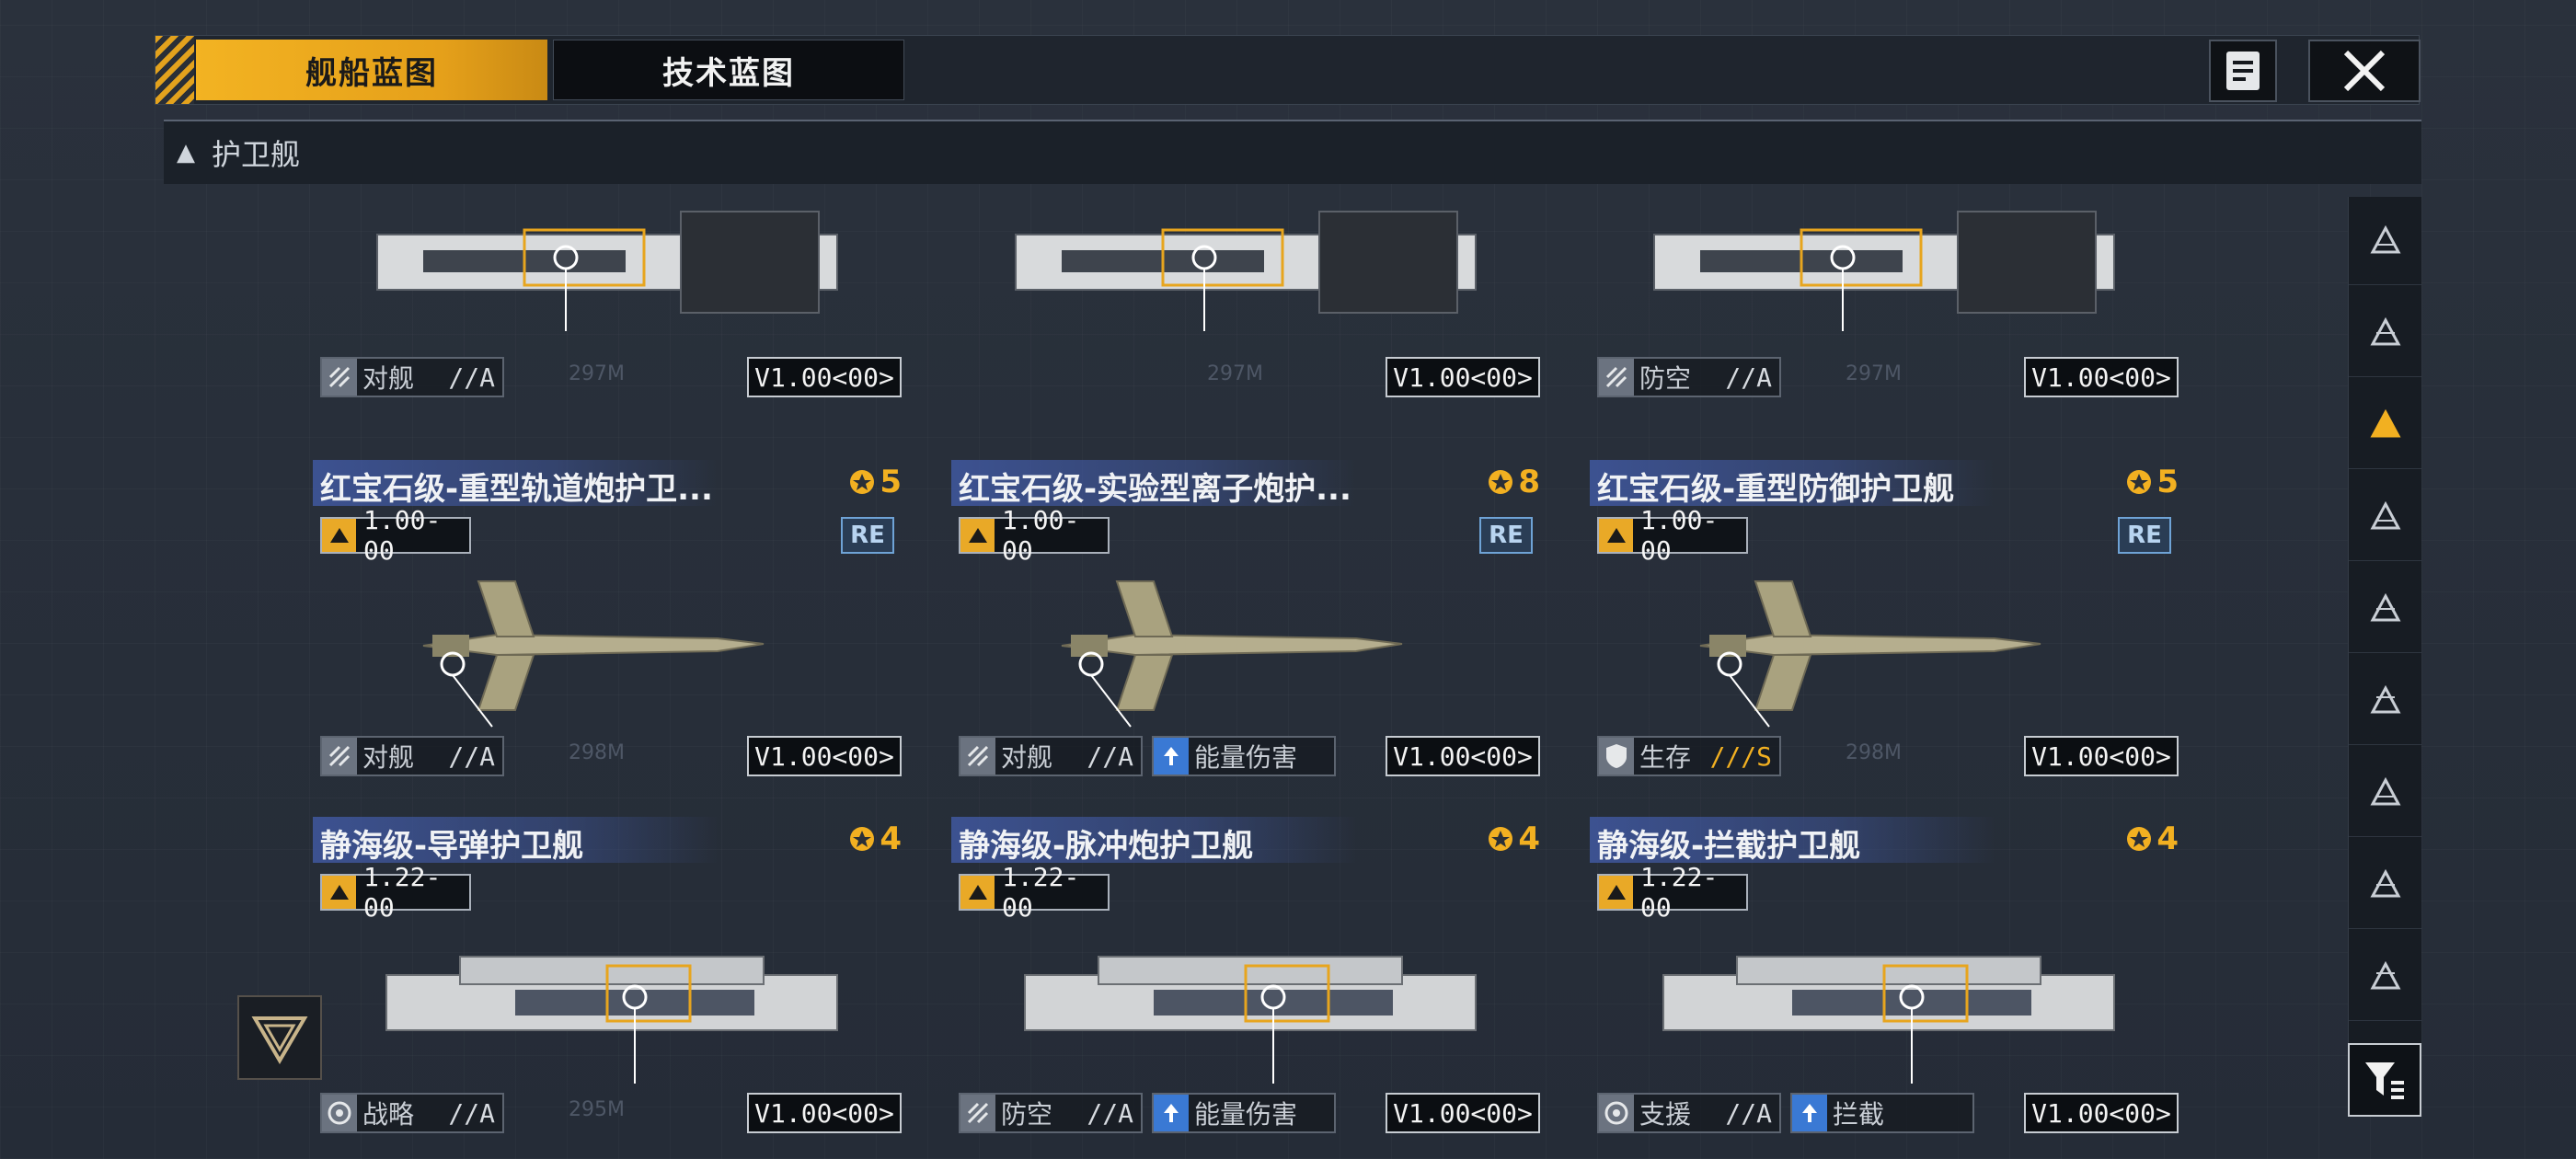 Image resolution: width=2576 pixels, height=1159 pixels. What do you see at coordinates (611, 1113) in the screenshot?
I see `card-footer: 战略 //A 295M V1.00<00>` at bounding box center [611, 1113].